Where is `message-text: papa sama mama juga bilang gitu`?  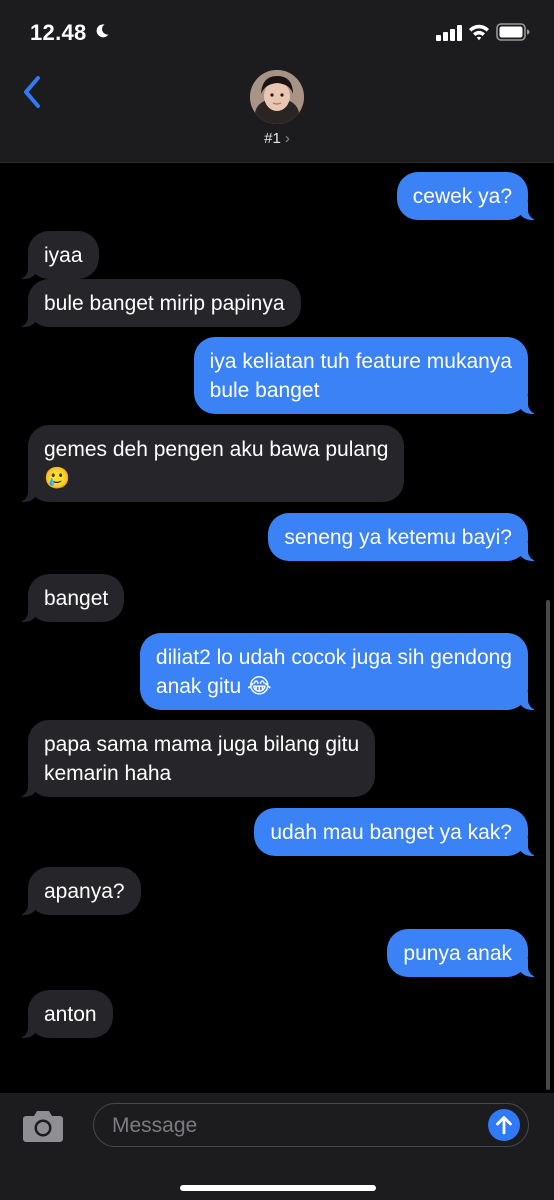
message-text: papa sama mama juga bilang gitu is located at coordinates (202, 744).